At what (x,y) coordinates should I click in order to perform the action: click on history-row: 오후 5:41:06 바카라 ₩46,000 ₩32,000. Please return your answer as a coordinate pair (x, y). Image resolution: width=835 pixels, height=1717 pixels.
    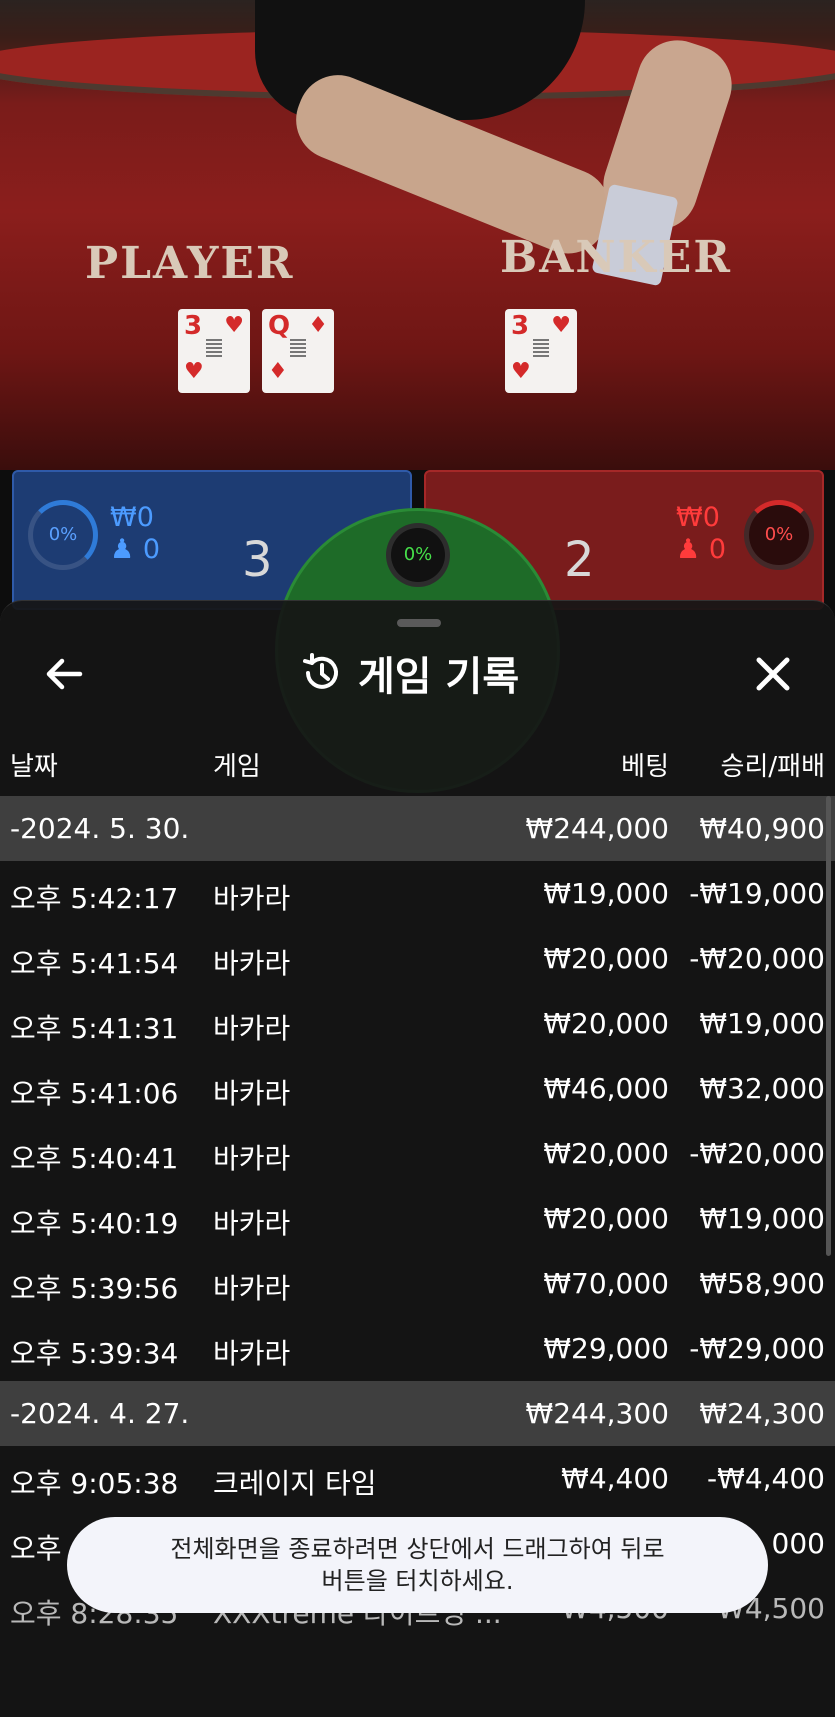
    Looking at the image, I should click on (417, 1088).